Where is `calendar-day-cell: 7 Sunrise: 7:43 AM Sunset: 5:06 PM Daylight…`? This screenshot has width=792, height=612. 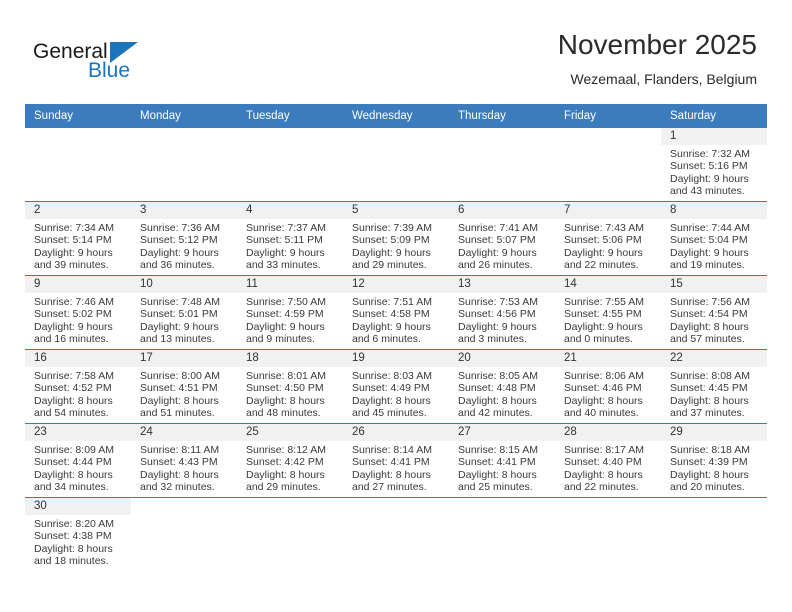
calendar-day-cell: 7 Sunrise: 7:43 AM Sunset: 5:06 PM Daylight… is located at coordinates (608, 238).